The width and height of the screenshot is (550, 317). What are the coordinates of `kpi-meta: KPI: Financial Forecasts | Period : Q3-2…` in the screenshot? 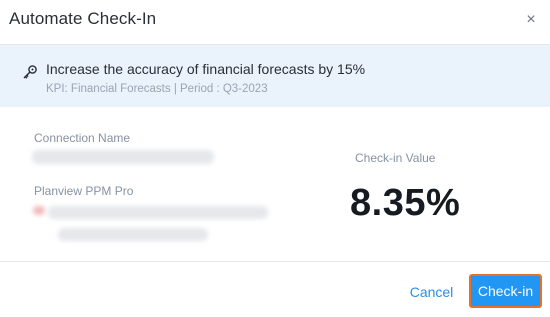 It's located at (157, 89).